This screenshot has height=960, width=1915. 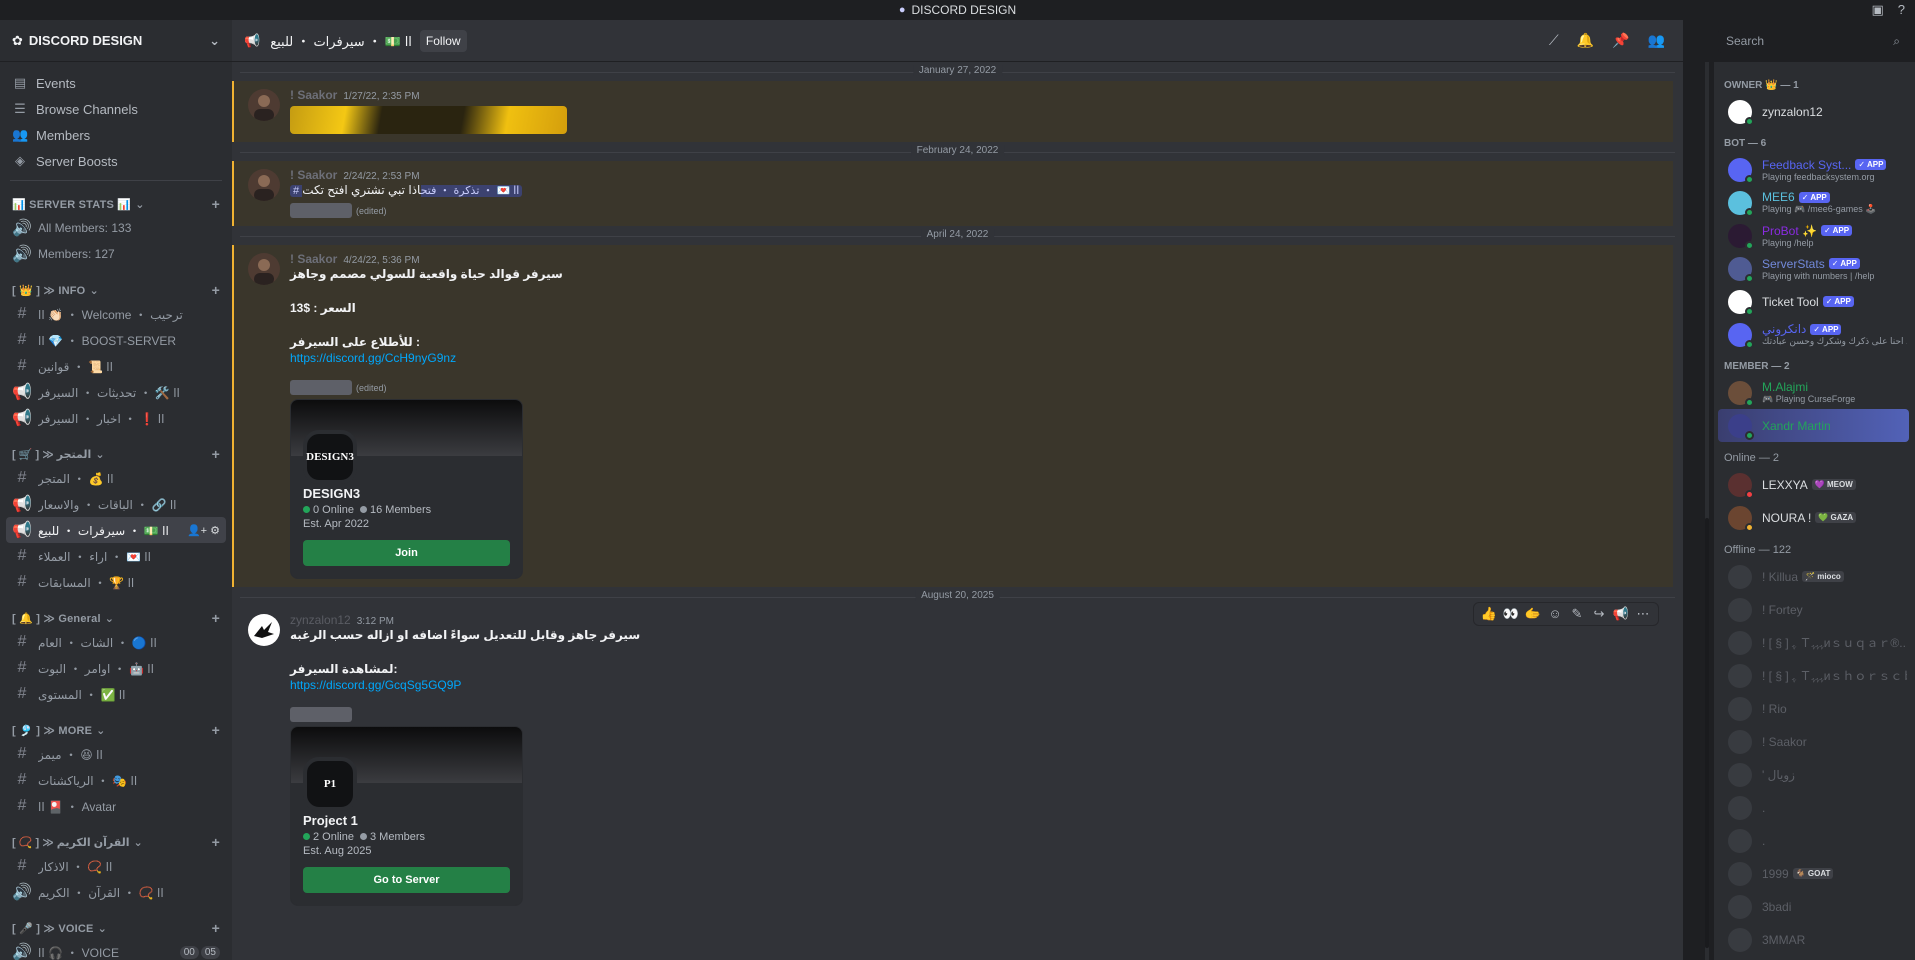 What do you see at coordinates (1814, 708) in the screenshot?
I see `member-item: ! Rio` at bounding box center [1814, 708].